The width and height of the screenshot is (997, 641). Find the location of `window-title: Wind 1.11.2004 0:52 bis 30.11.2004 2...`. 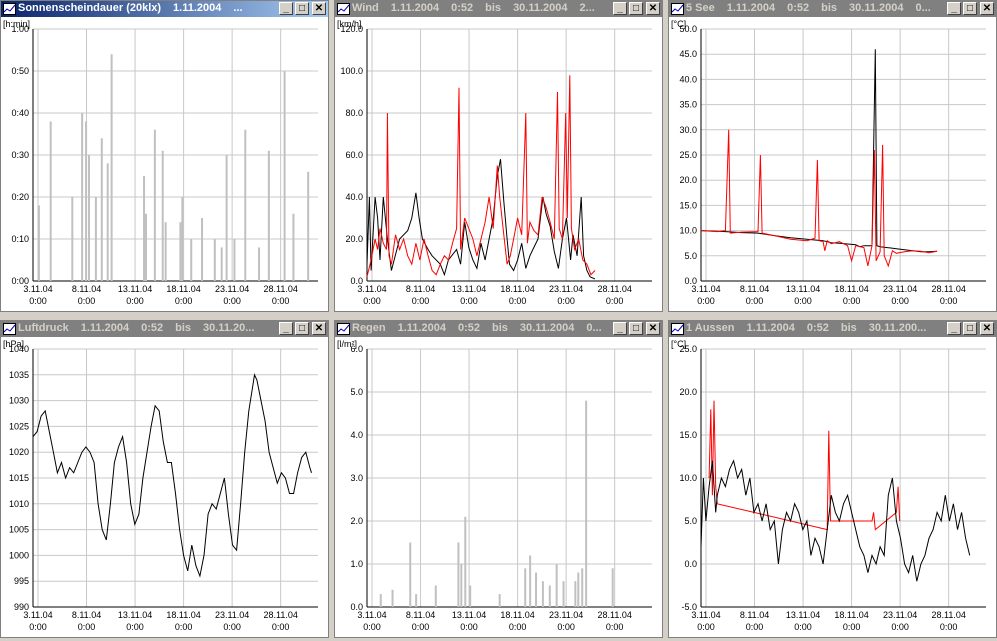

window-title: Wind 1.11.2004 0:52 bis 30.11.2004 2... is located at coordinates (473, 8).